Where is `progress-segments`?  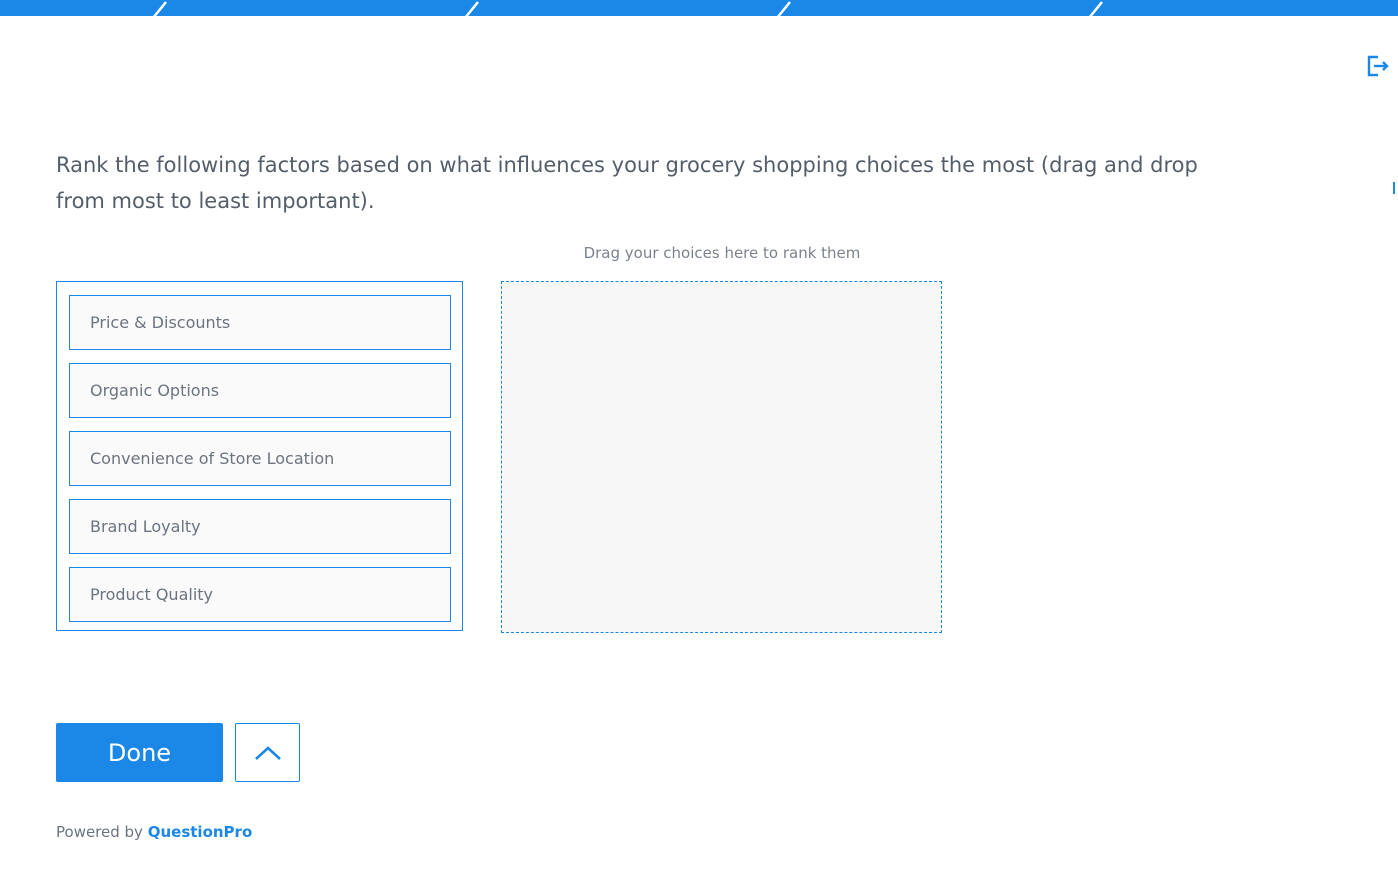
progress-segments is located at coordinates (699, 8).